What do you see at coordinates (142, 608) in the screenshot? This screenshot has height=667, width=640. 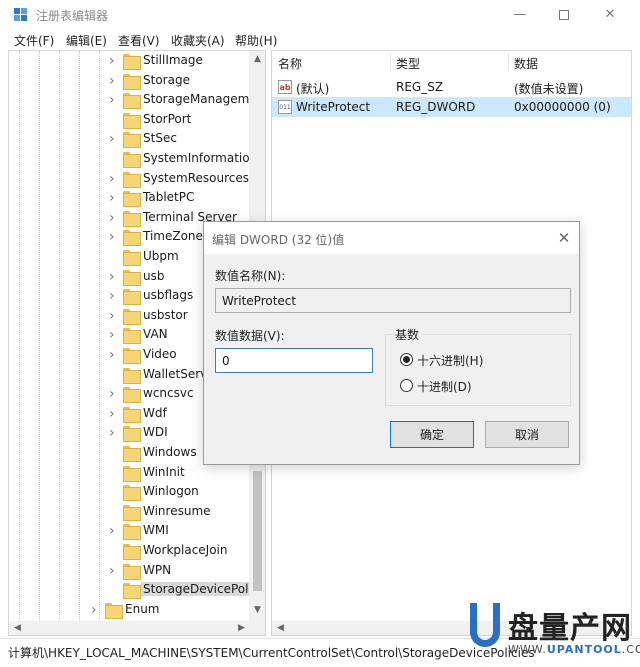 I see `tree-item-label: Enum` at bounding box center [142, 608].